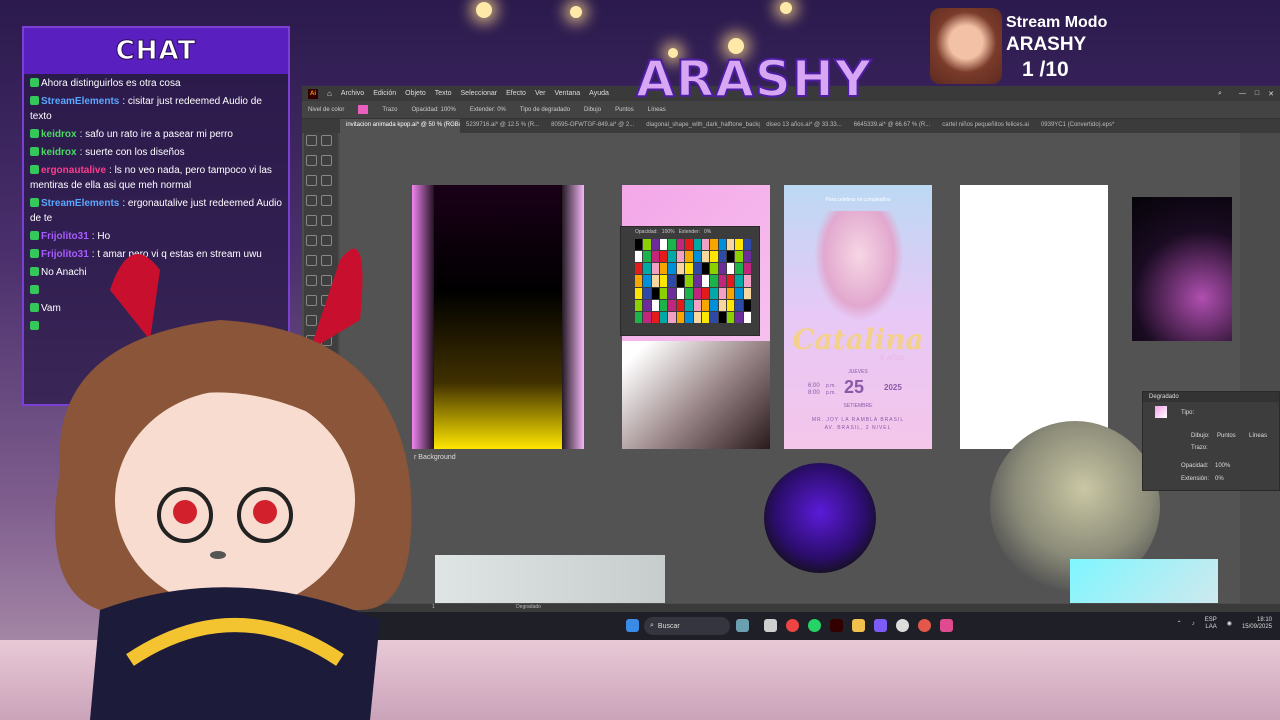 Image resolution: width=1280 pixels, height=720 pixels. What do you see at coordinates (1258, 436) in the screenshot?
I see `draw-lines-option: Líneas` at bounding box center [1258, 436].